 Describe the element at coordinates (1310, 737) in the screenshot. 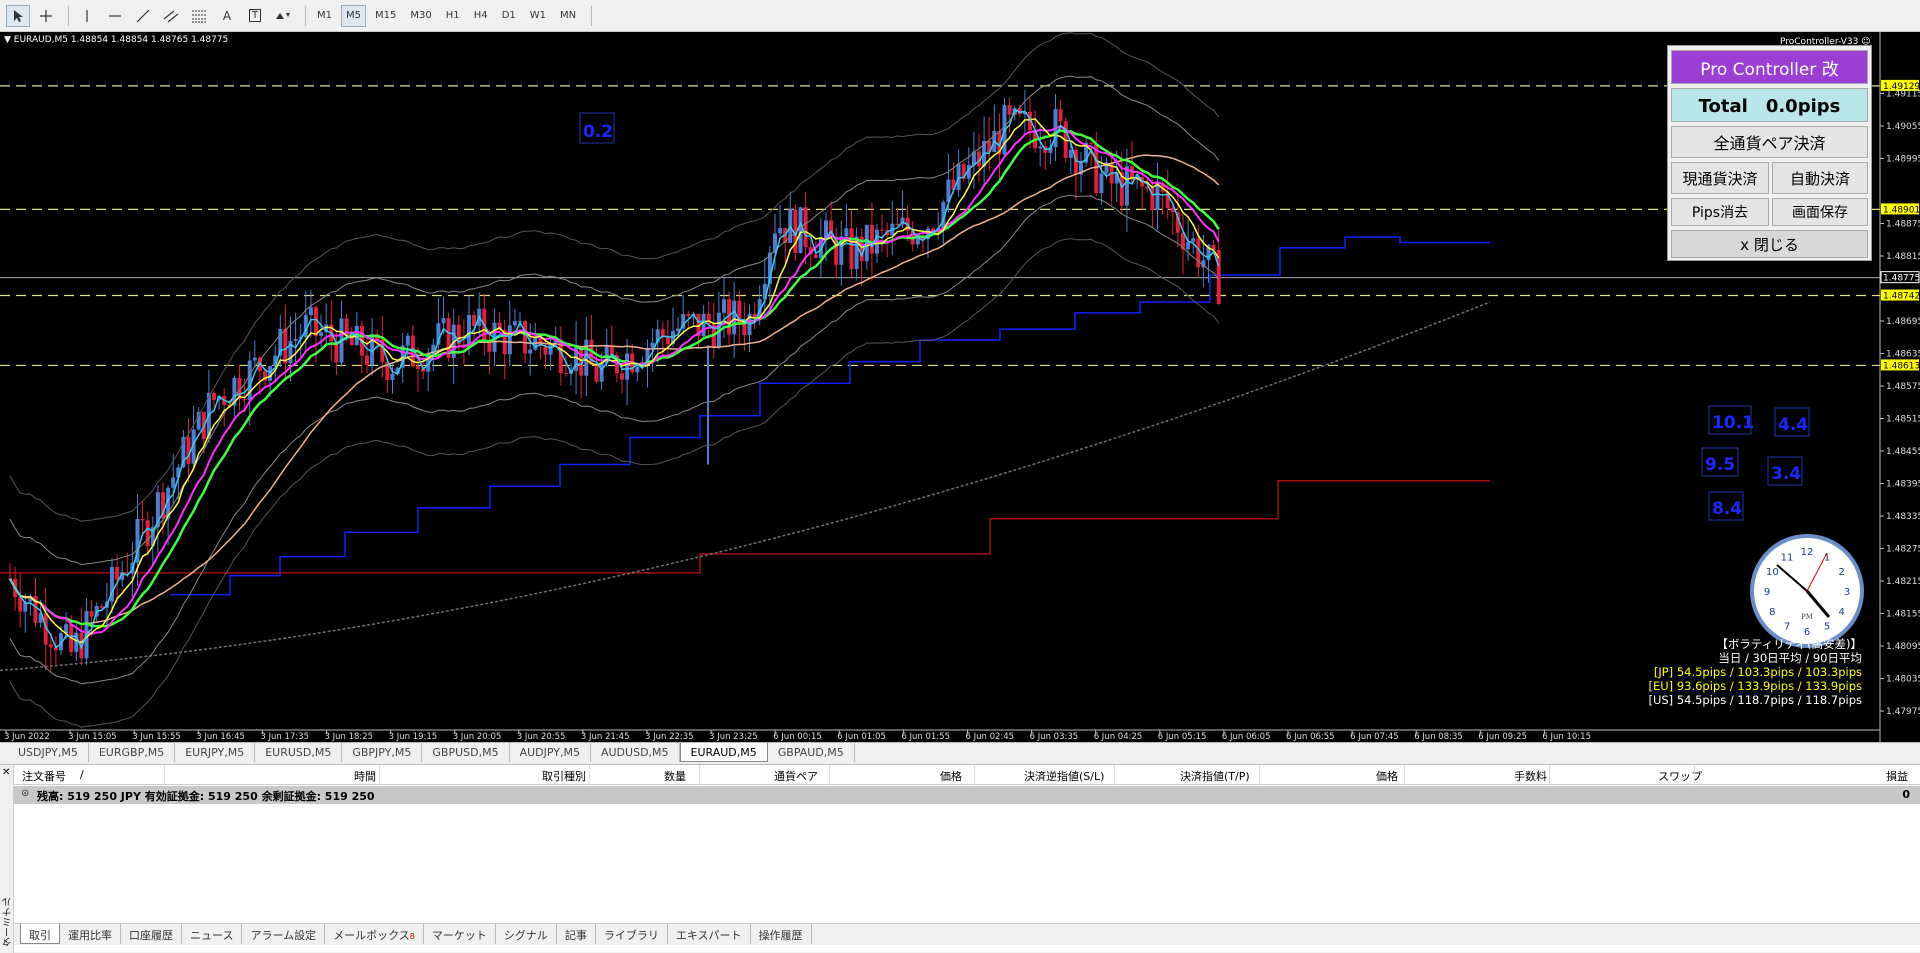

I see `time-tick-label: 6 Jun 06:55` at that location.